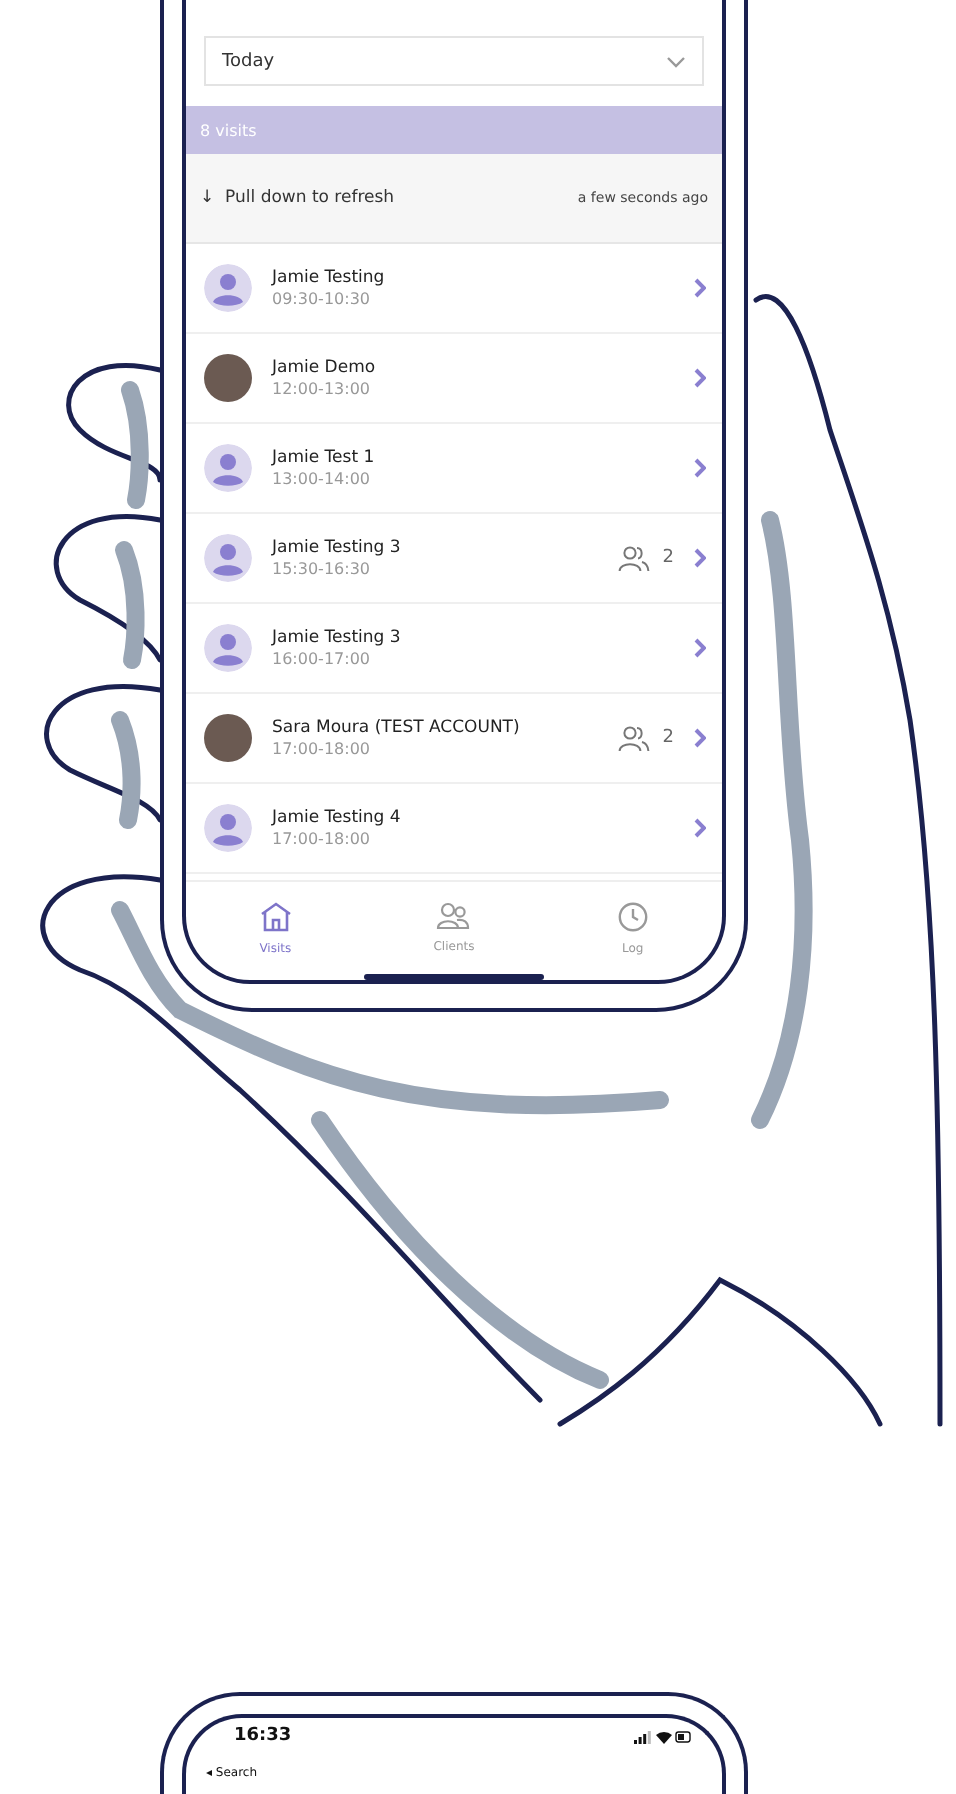 The image size is (956, 1794). I want to click on visit-list-item: Jamie Testing 3 15:30-16:30 2, so click(454, 559).